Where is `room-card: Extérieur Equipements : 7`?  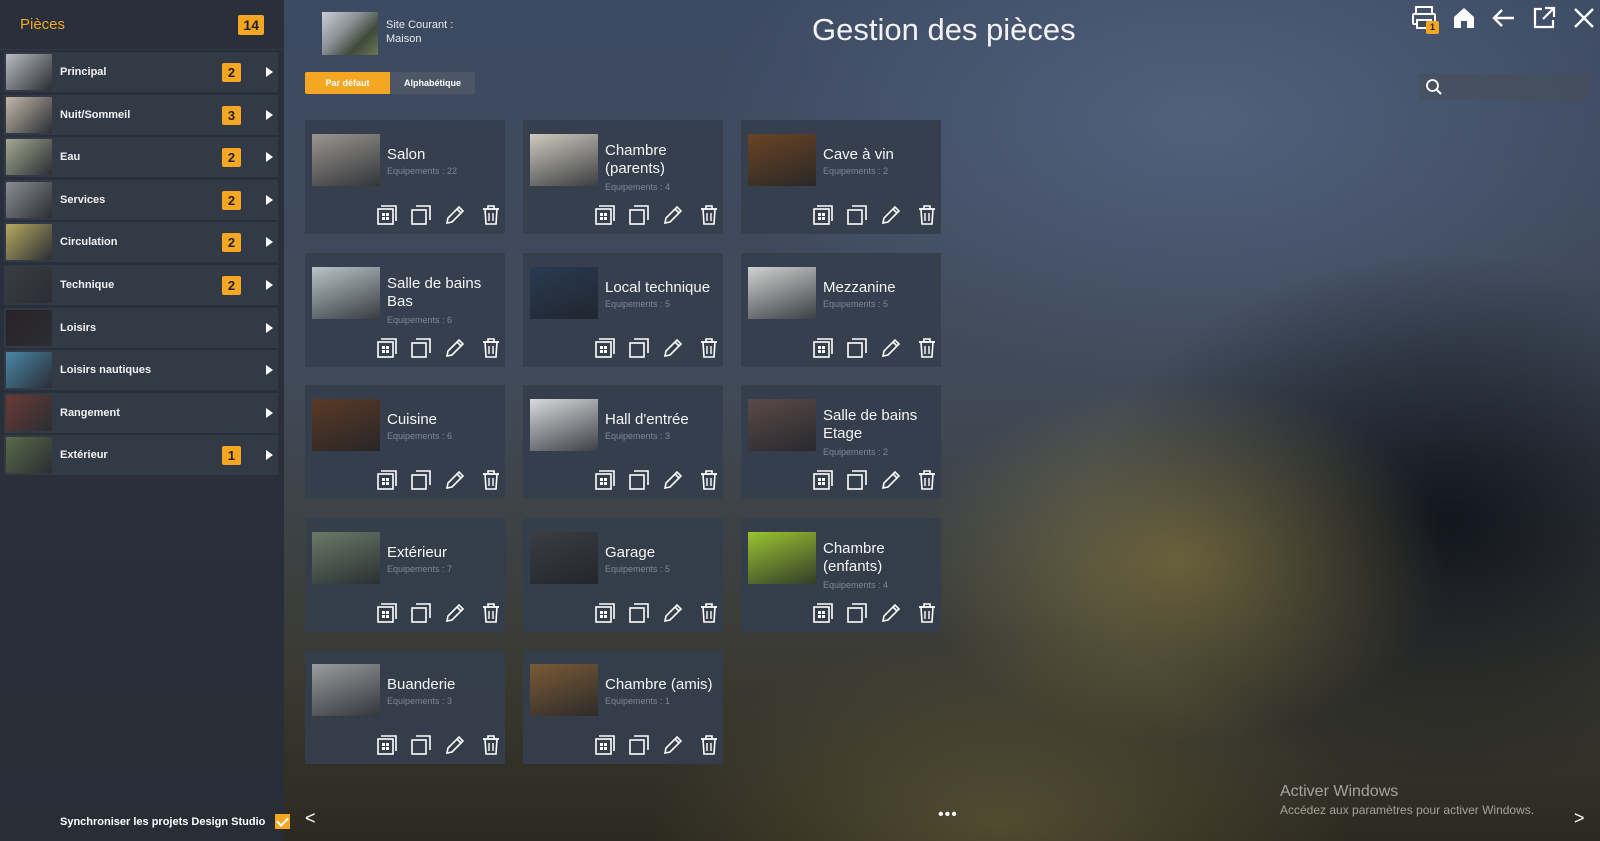
room-card: Extérieur Equipements : 7 is located at coordinates (405, 574).